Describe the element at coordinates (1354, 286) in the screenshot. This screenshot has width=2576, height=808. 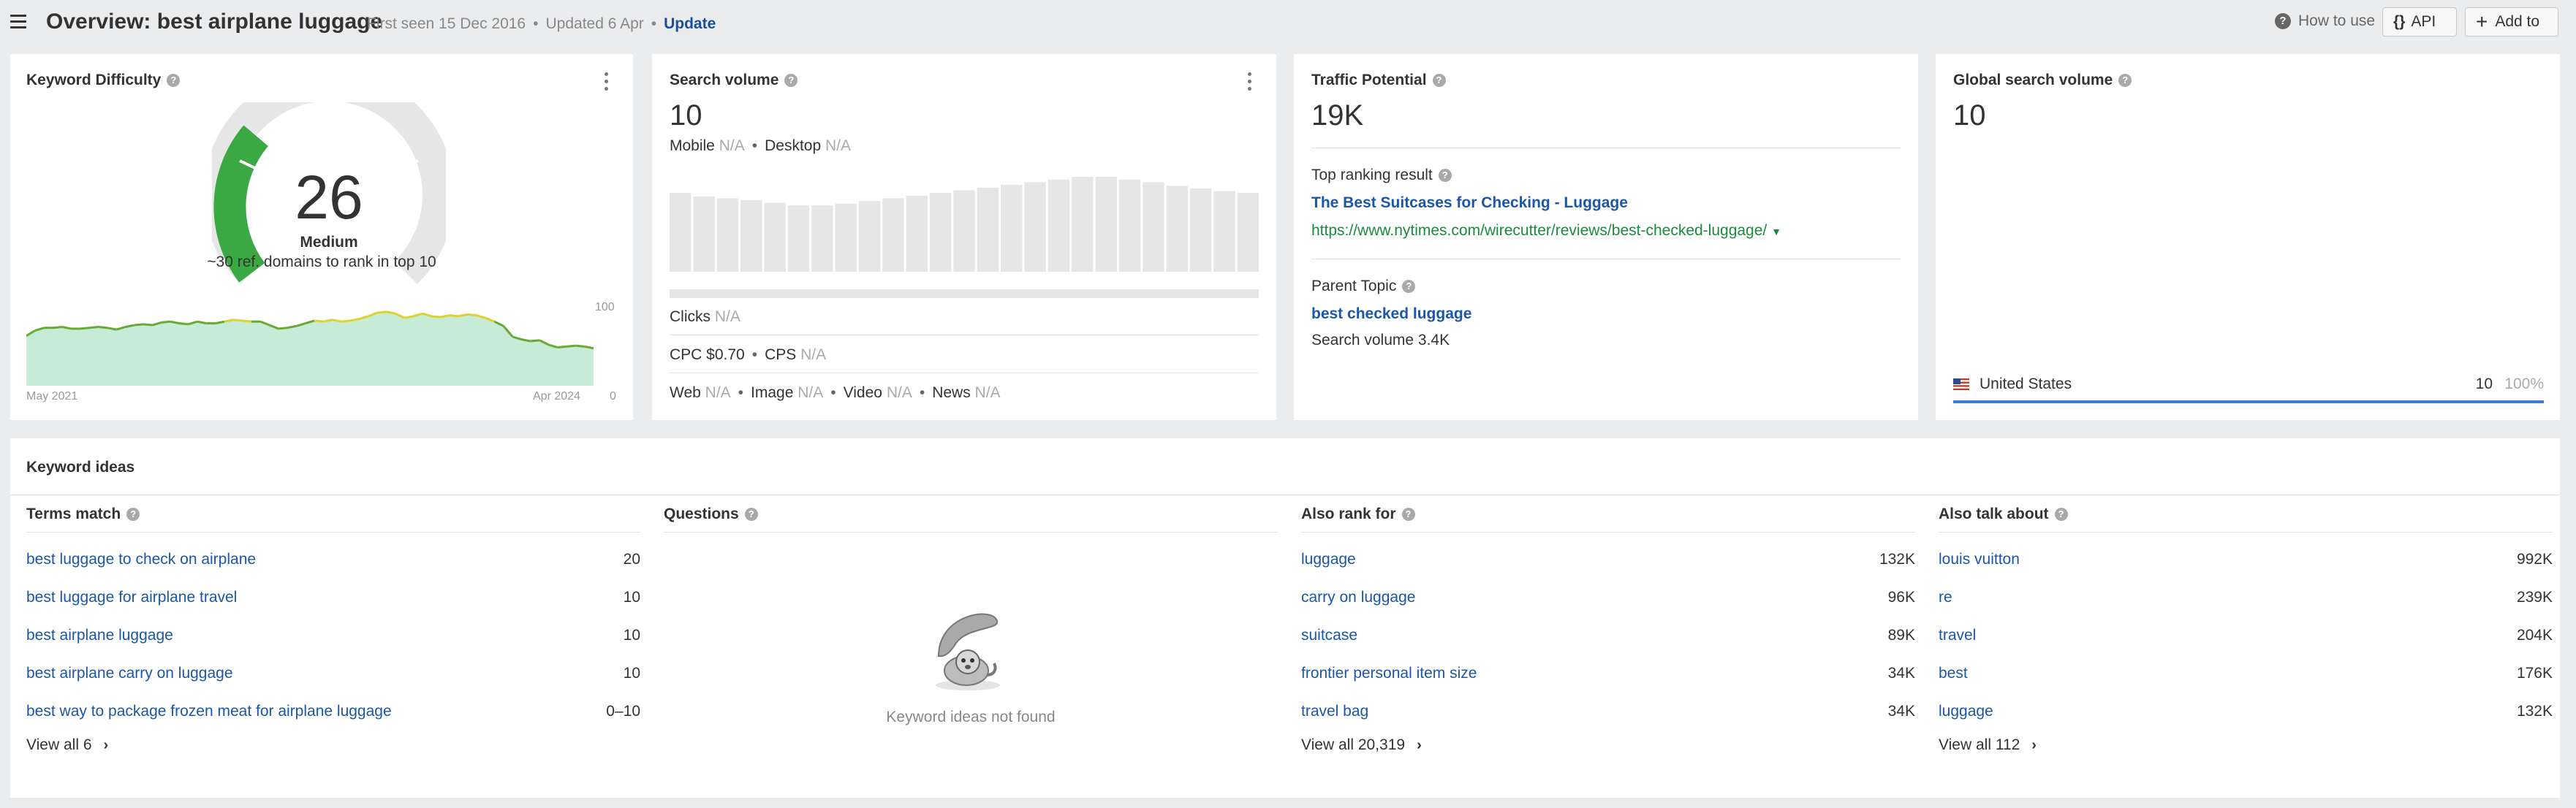
I see `parent-topic-label-text: Parent Topic` at that location.